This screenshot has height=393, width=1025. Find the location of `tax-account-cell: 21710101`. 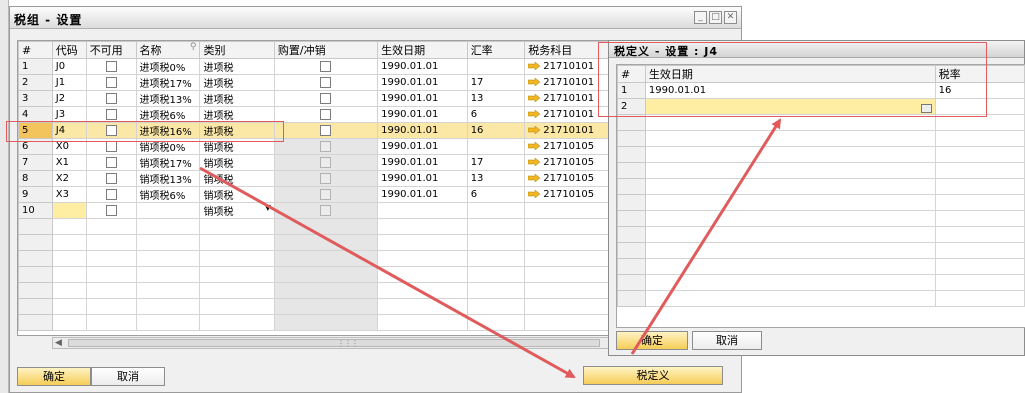

tax-account-cell: 21710101 is located at coordinates (569, 130).